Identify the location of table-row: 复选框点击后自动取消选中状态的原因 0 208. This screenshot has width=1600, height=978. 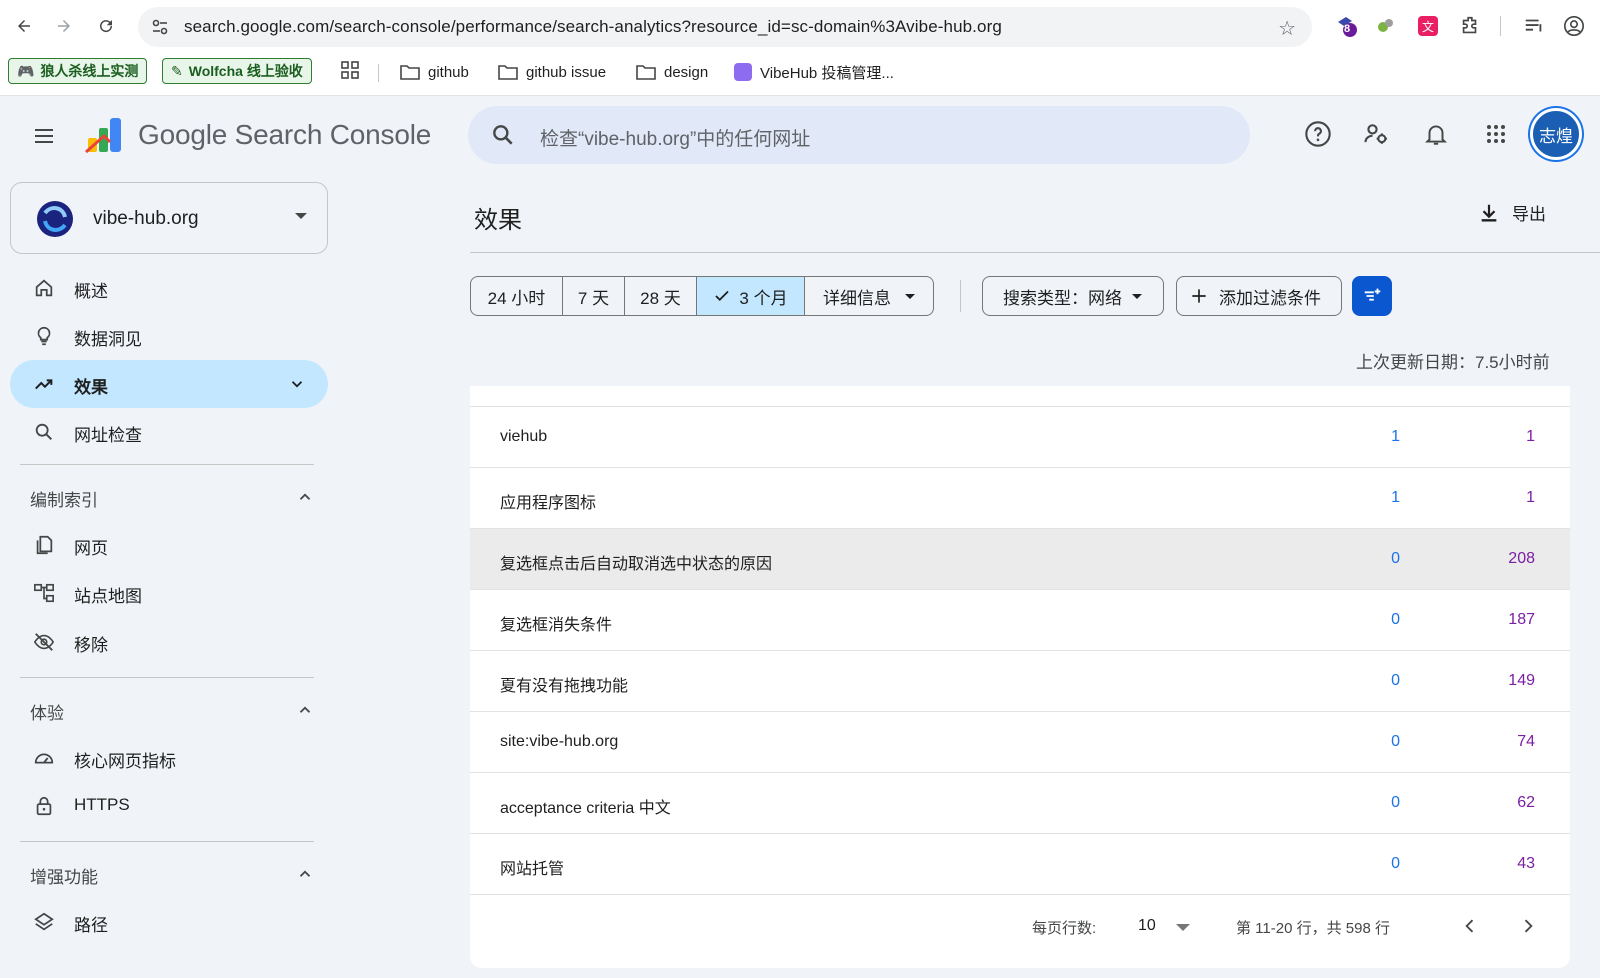
(1020, 559).